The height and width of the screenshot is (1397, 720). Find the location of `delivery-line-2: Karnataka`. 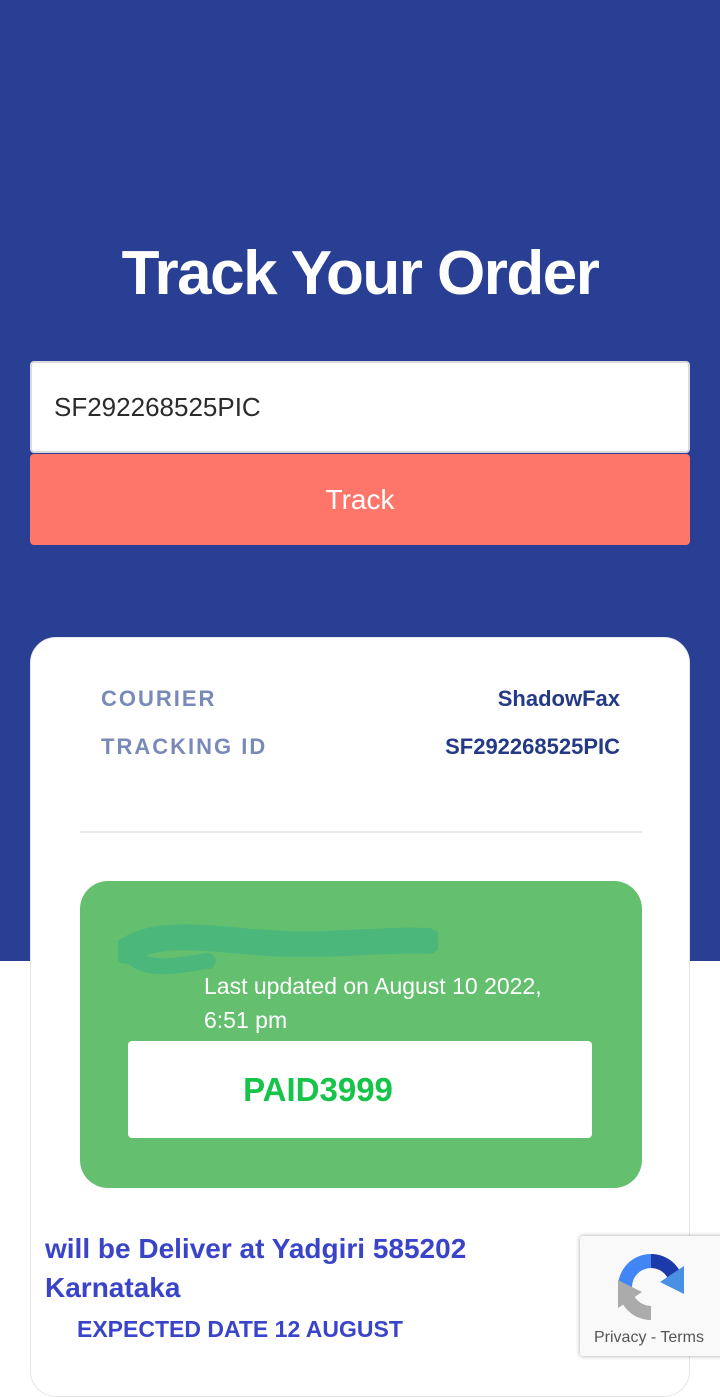

delivery-line-2: Karnataka is located at coordinates (113, 1287).